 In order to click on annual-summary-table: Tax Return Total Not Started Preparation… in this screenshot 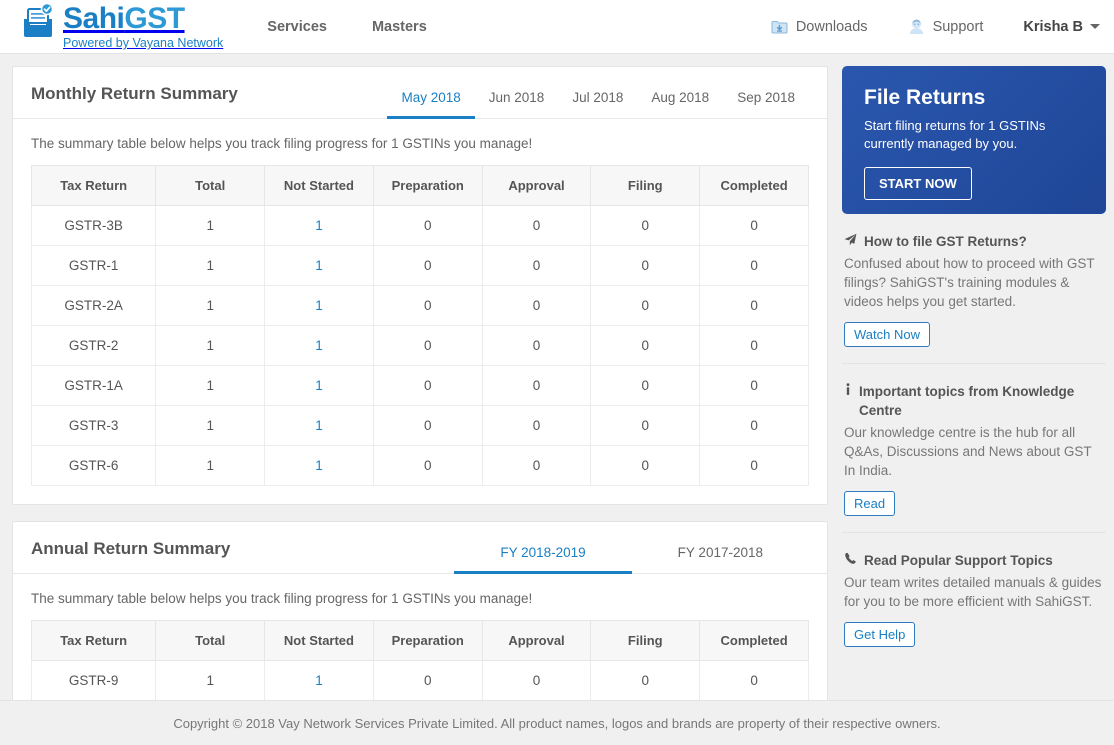, I will do `click(419, 660)`.